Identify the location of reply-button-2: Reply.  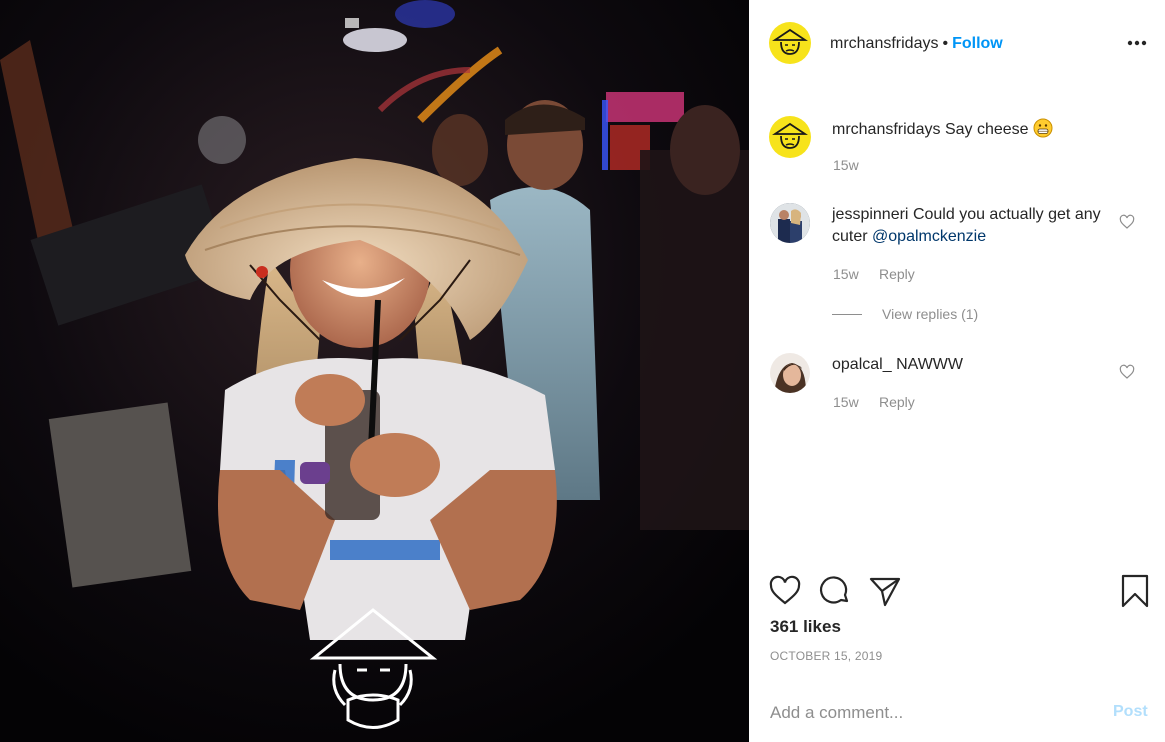
(897, 402).